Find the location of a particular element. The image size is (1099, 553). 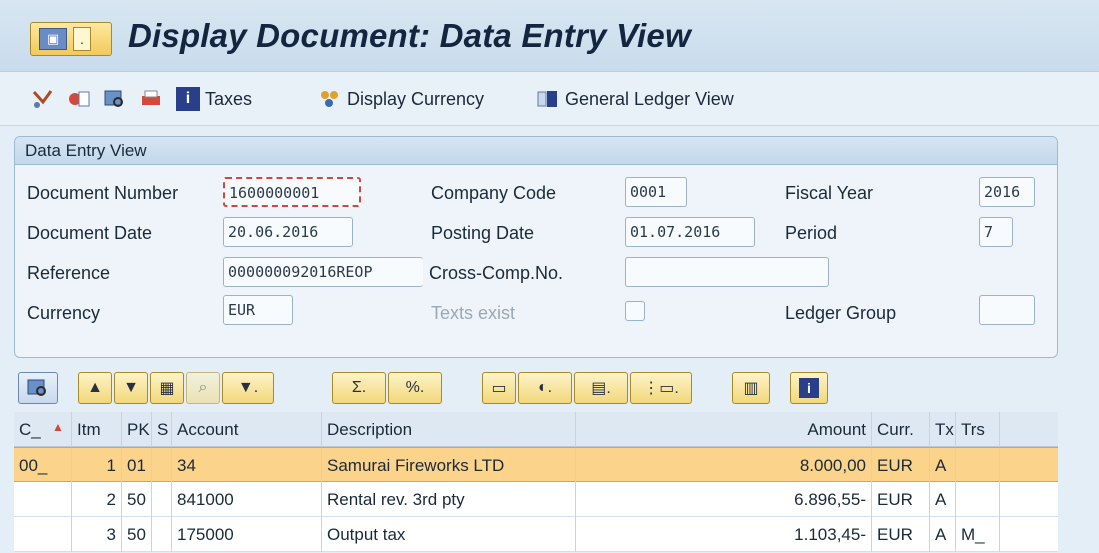

cell-account: 175000 is located at coordinates (247, 534).